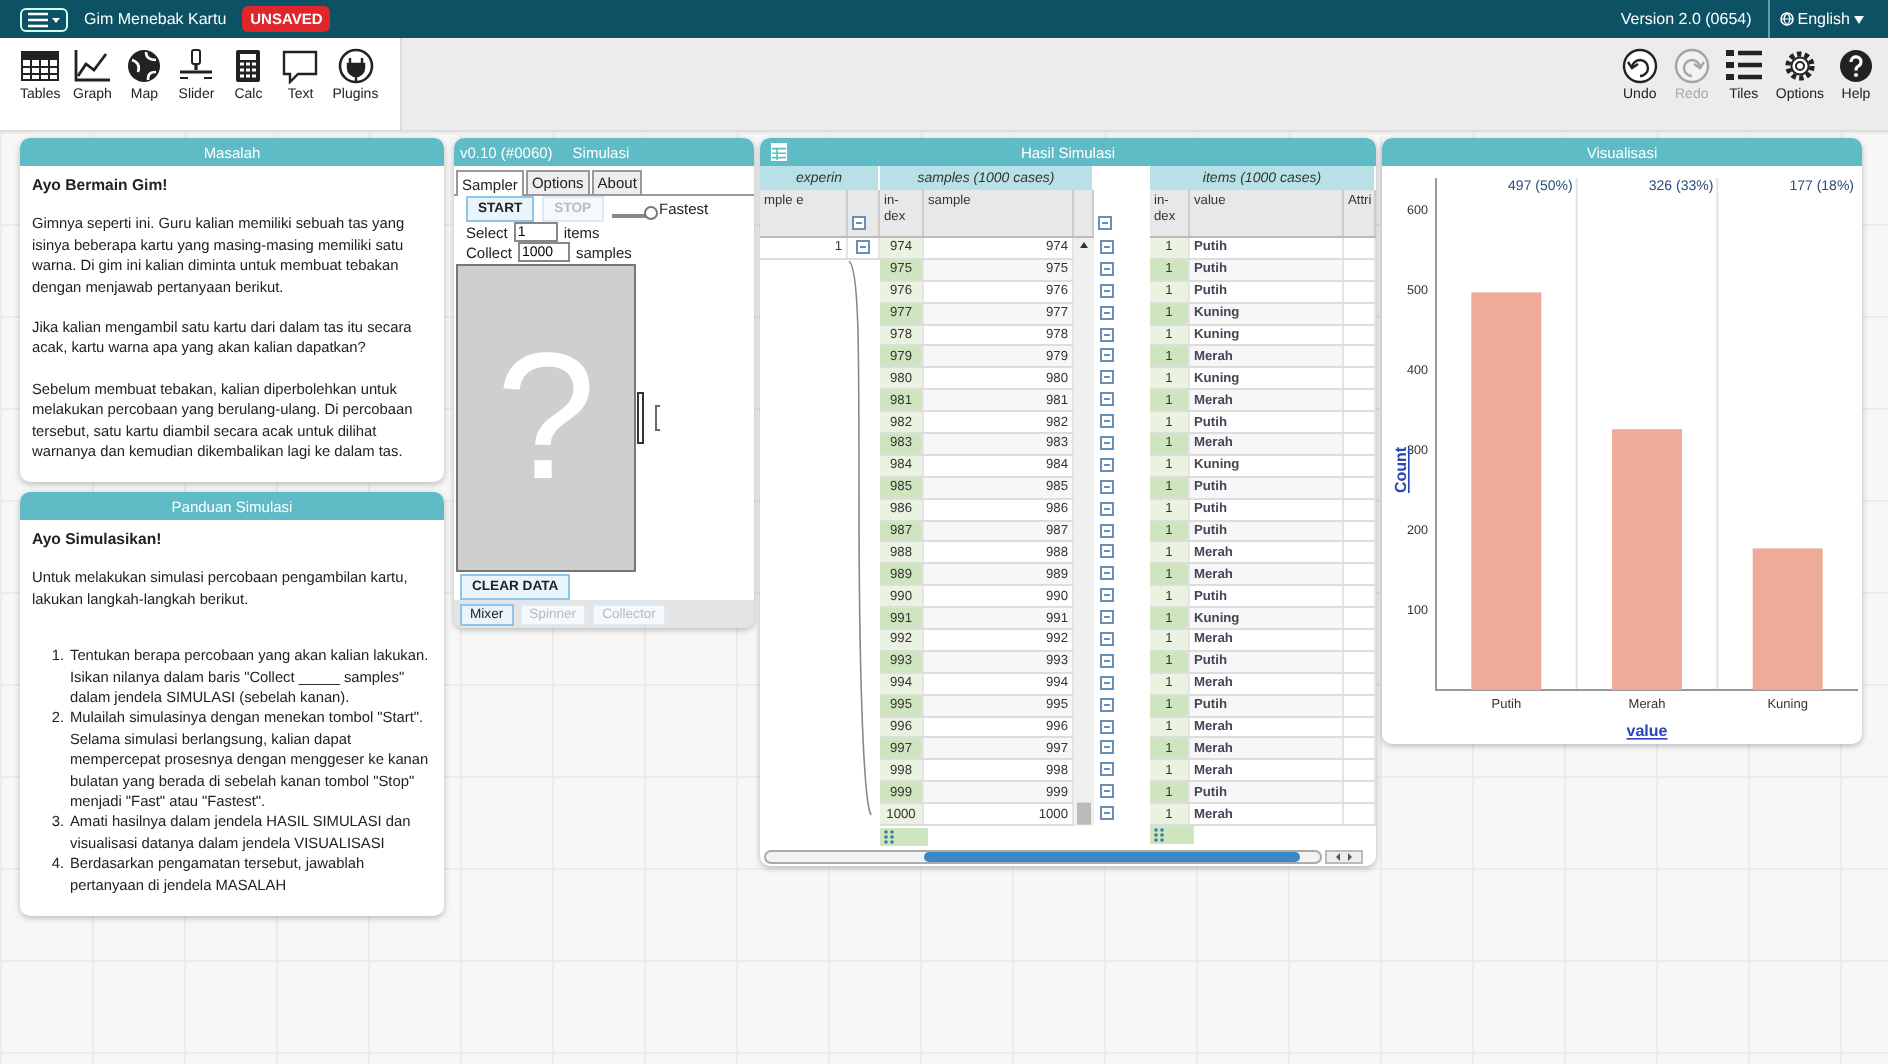  I want to click on redo-icon, so click(1691, 66).